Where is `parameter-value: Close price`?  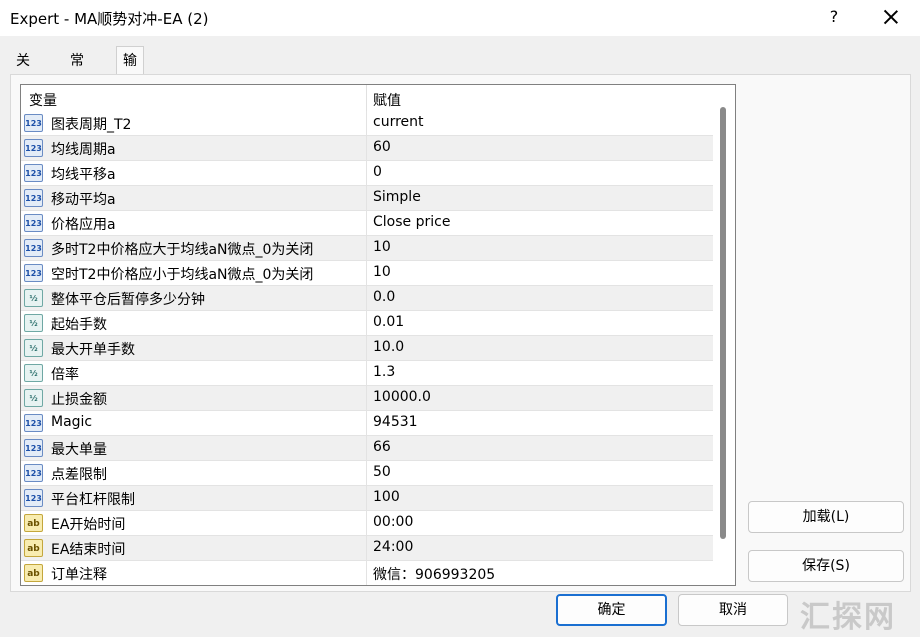 parameter-value: Close price is located at coordinates (411, 222).